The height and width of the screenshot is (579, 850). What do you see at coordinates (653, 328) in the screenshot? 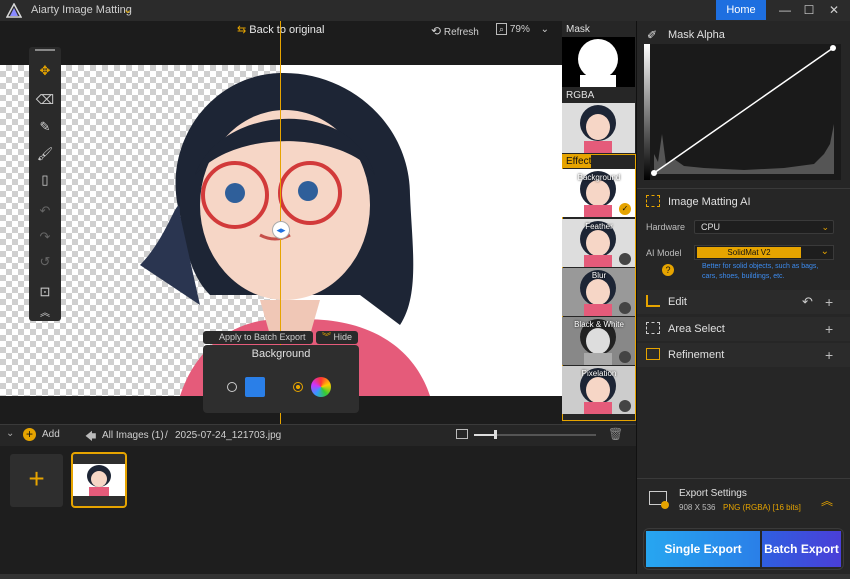
I see `area-select-icon` at bounding box center [653, 328].